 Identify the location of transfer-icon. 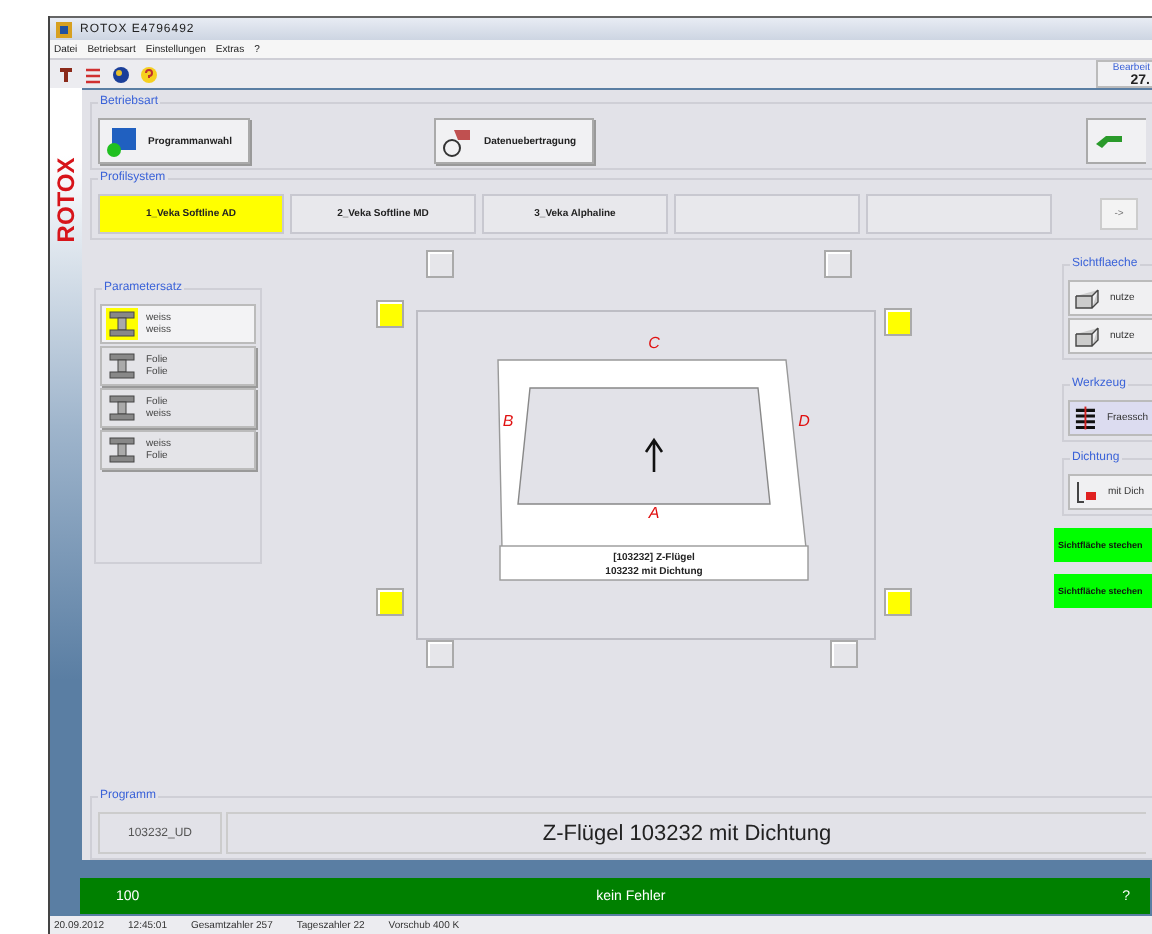
(457, 141).